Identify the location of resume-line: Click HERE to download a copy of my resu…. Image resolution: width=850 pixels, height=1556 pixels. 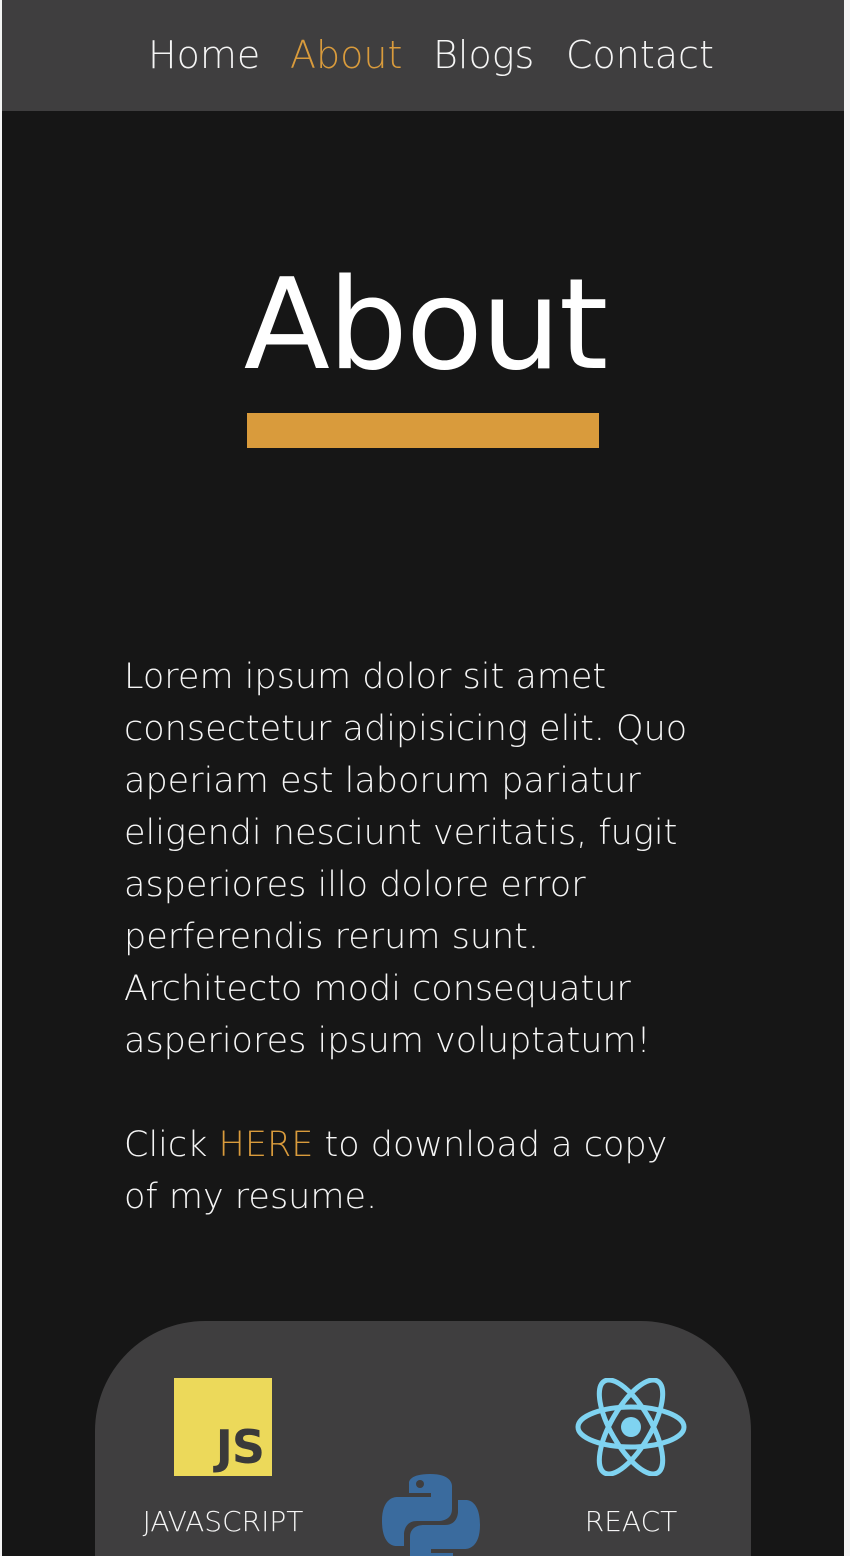
(414, 1171).